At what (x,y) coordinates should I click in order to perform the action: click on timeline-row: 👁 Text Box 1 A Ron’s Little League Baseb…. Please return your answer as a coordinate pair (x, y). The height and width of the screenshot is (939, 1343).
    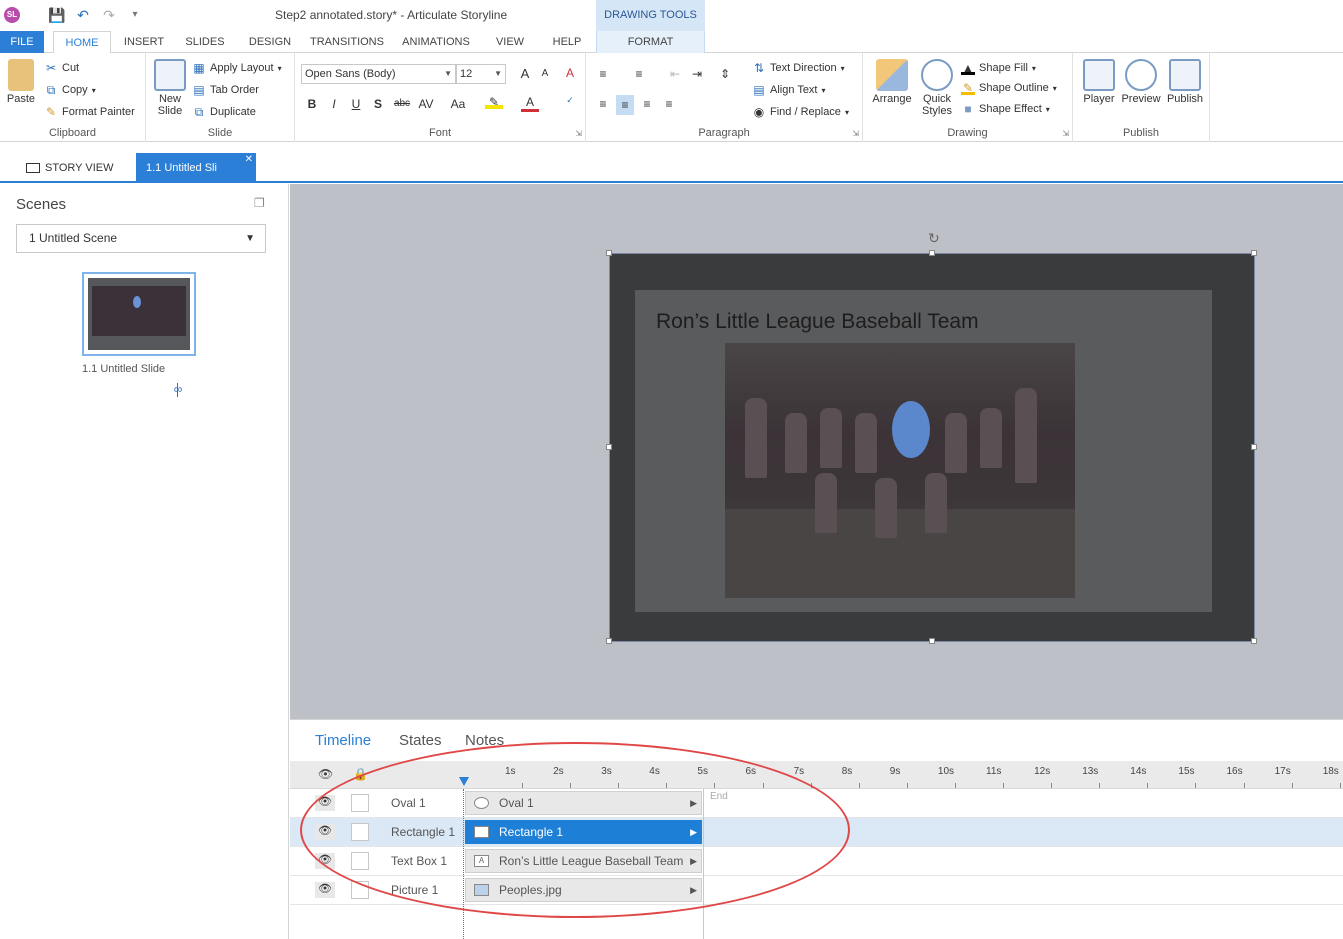
    Looking at the image, I should click on (816, 861).